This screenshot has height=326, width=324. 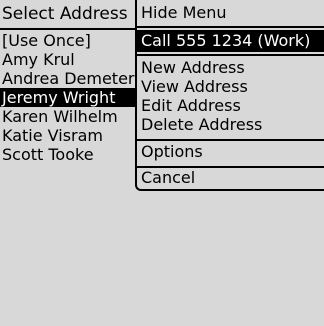 What do you see at coordinates (230, 41) in the screenshot?
I see `menu-item-call-work: Call 555 1234 (Work)` at bounding box center [230, 41].